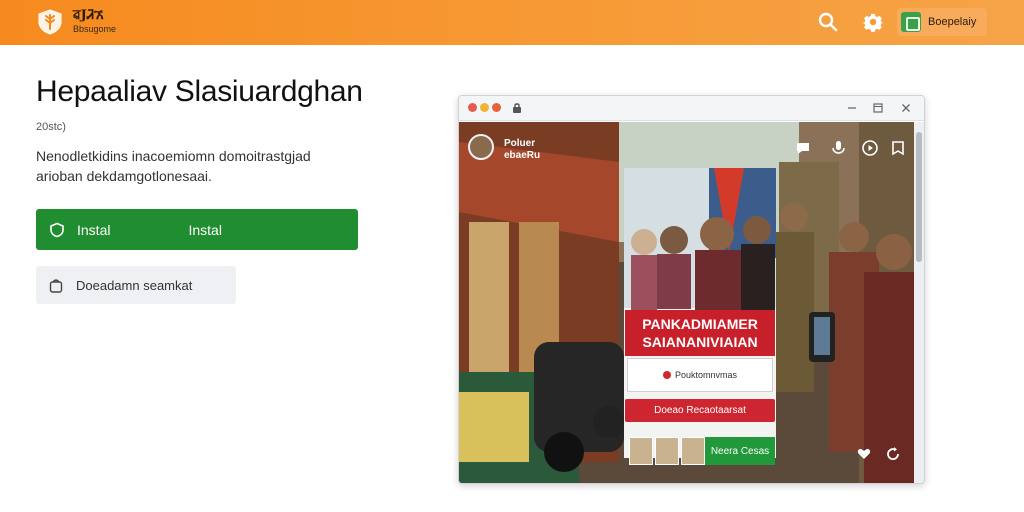  I want to click on card-input-field: Pouktomnvmas, so click(700, 375).